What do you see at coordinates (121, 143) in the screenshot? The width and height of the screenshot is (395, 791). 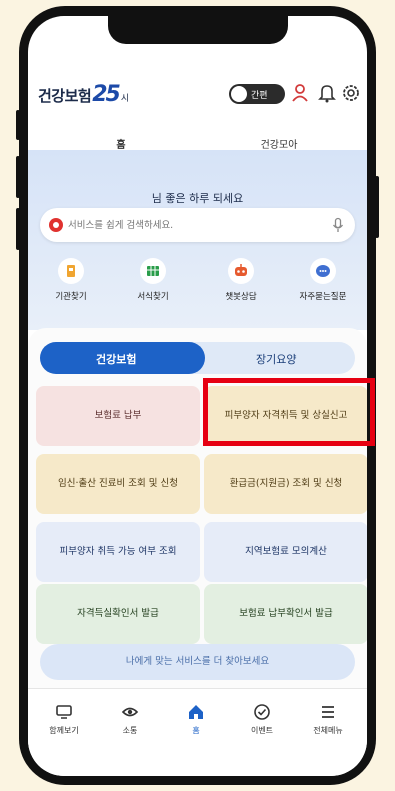 I see `tab-home: 홈` at bounding box center [121, 143].